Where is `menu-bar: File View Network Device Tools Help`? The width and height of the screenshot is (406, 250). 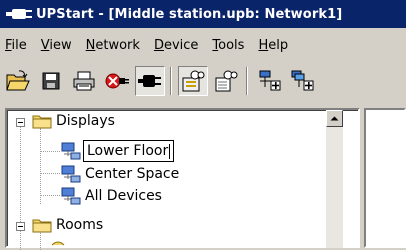
menu-bar: File View Network Device Tools Help is located at coordinates (203, 45).